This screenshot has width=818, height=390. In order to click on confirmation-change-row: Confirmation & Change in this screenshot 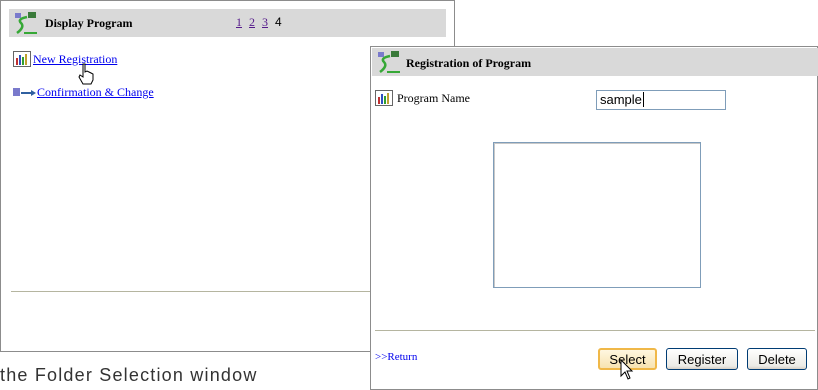, I will do `click(83, 92)`.